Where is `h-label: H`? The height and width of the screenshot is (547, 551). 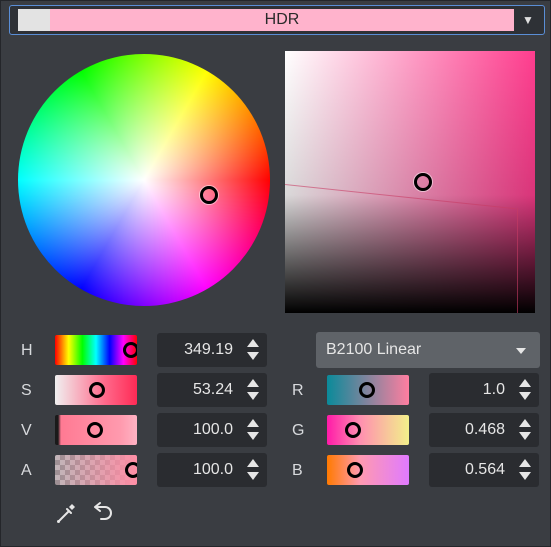 h-label: H is located at coordinates (27, 350).